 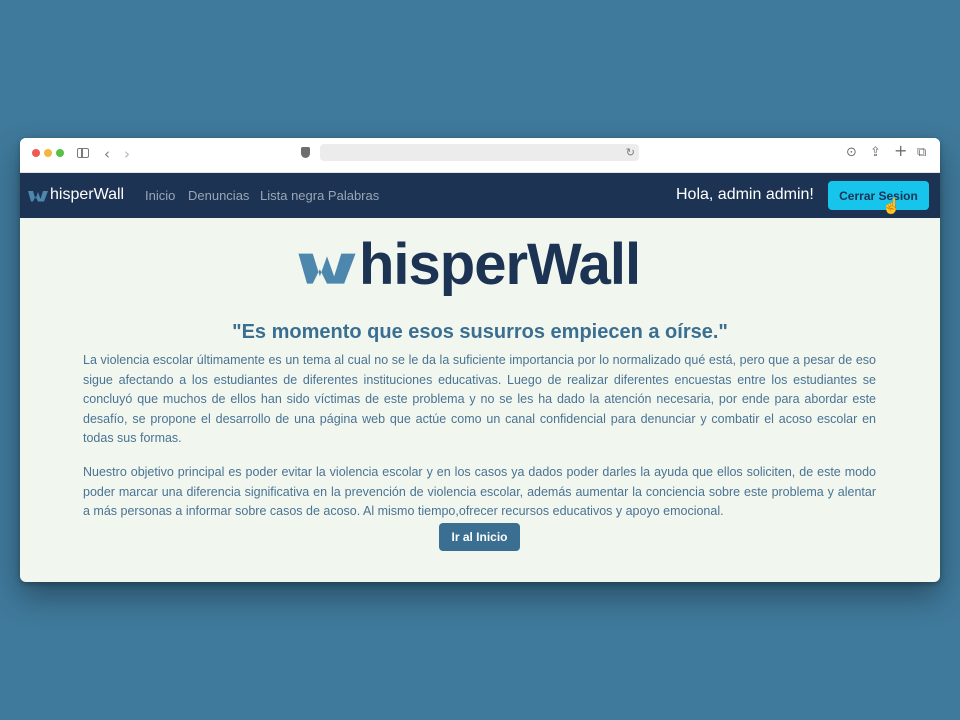 What do you see at coordinates (36, 153) in the screenshot?
I see `close-window-button` at bounding box center [36, 153].